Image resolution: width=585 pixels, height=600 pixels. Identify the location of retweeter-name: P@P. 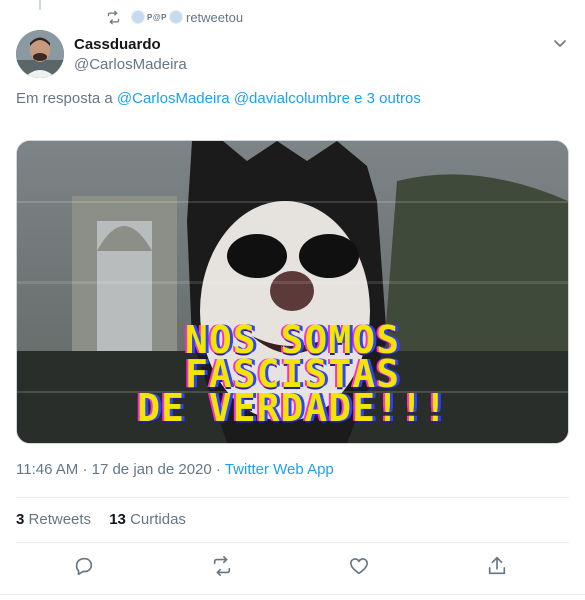
(157, 17).